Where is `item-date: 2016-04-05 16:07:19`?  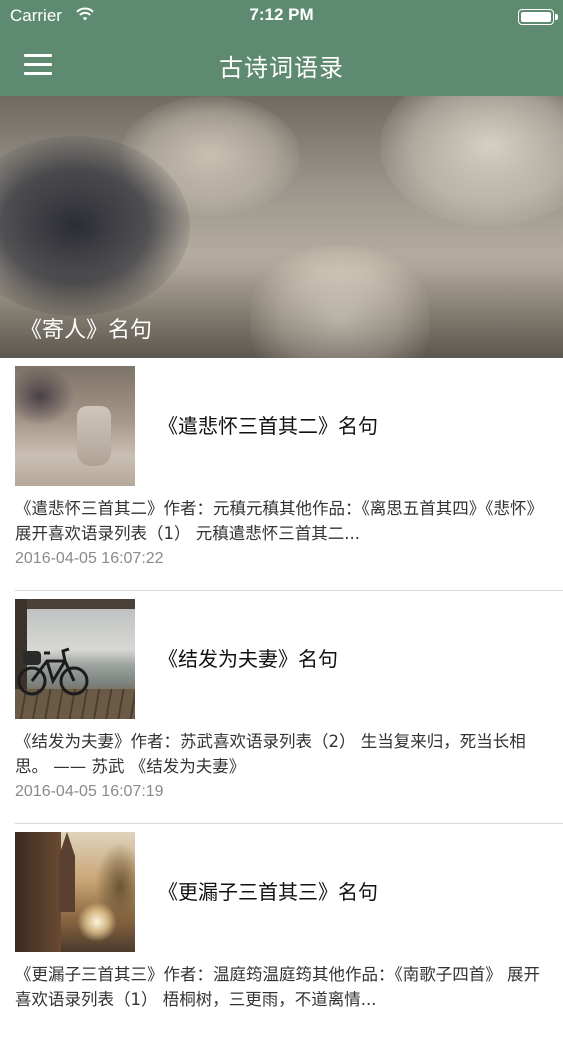
item-date: 2016-04-05 16:07:19 is located at coordinates (89, 791).